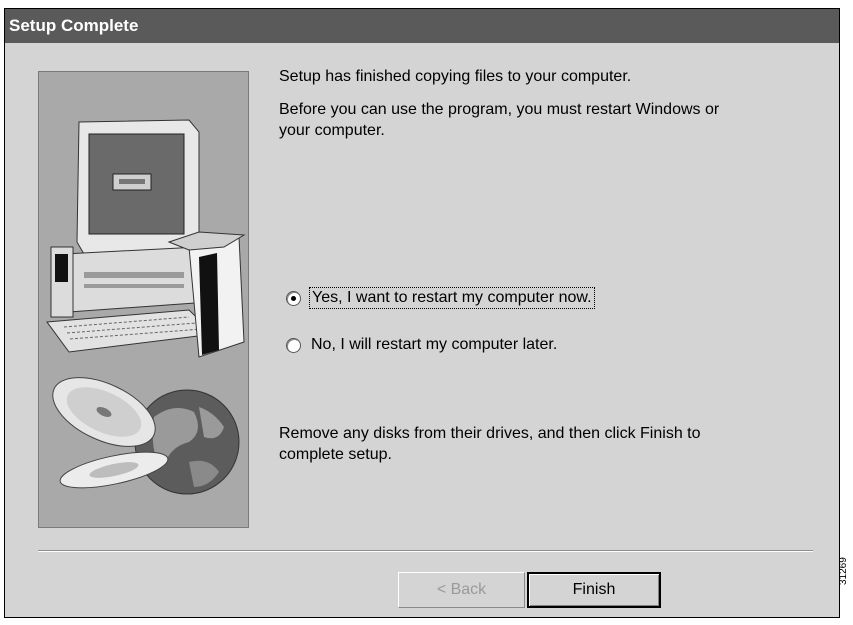  I want to click on restart-now-option: Yes, I want to restart my computer now., so click(440, 298).